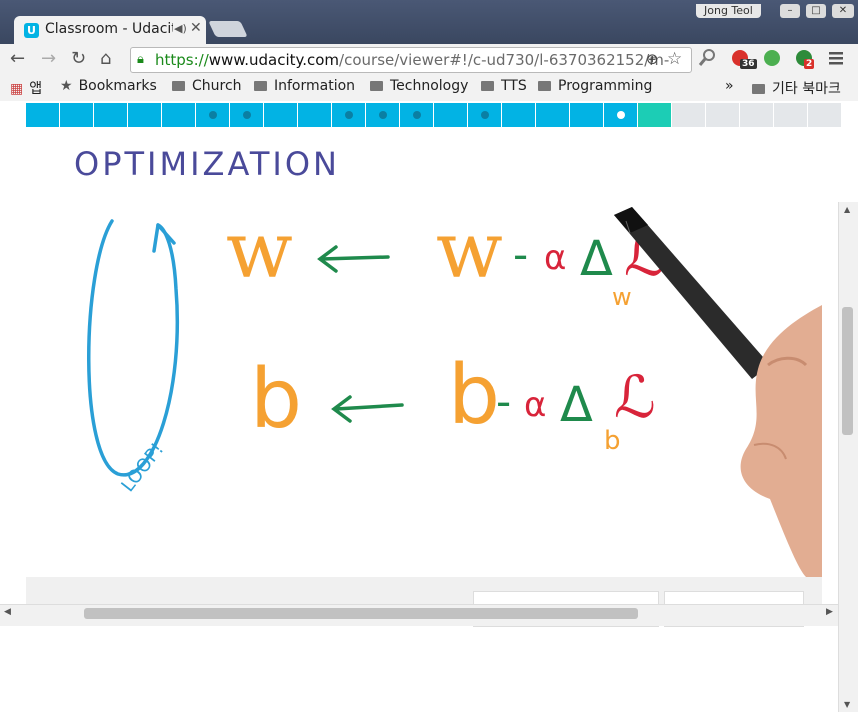 This screenshot has width=858, height=712. I want to click on bookmark-programming: Programming, so click(595, 86).